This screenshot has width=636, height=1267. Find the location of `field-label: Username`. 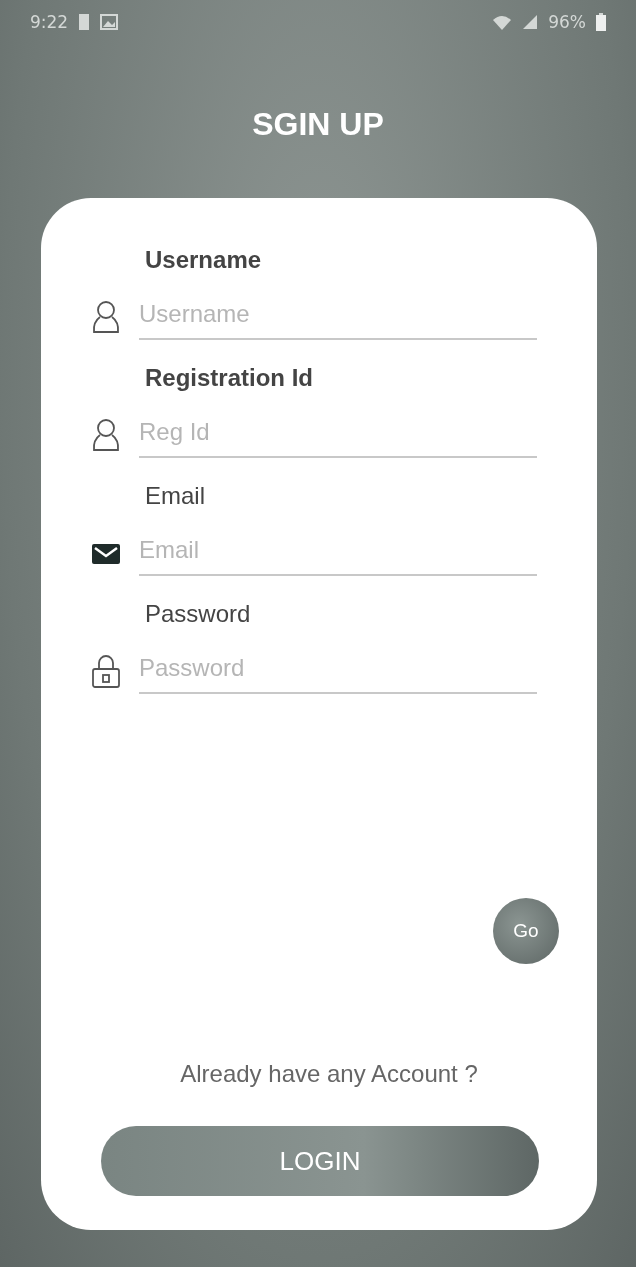

field-label: Username is located at coordinates (204, 260).